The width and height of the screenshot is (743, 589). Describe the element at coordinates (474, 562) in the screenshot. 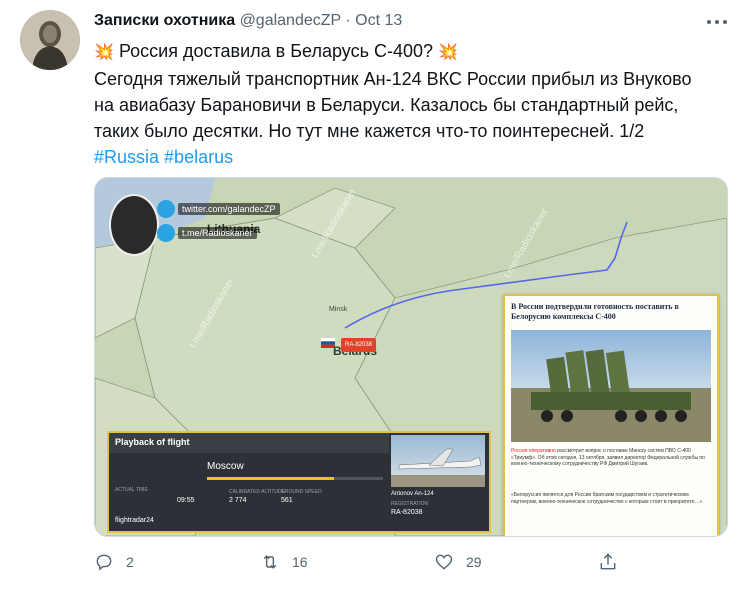

I see `like-count: 29` at that location.